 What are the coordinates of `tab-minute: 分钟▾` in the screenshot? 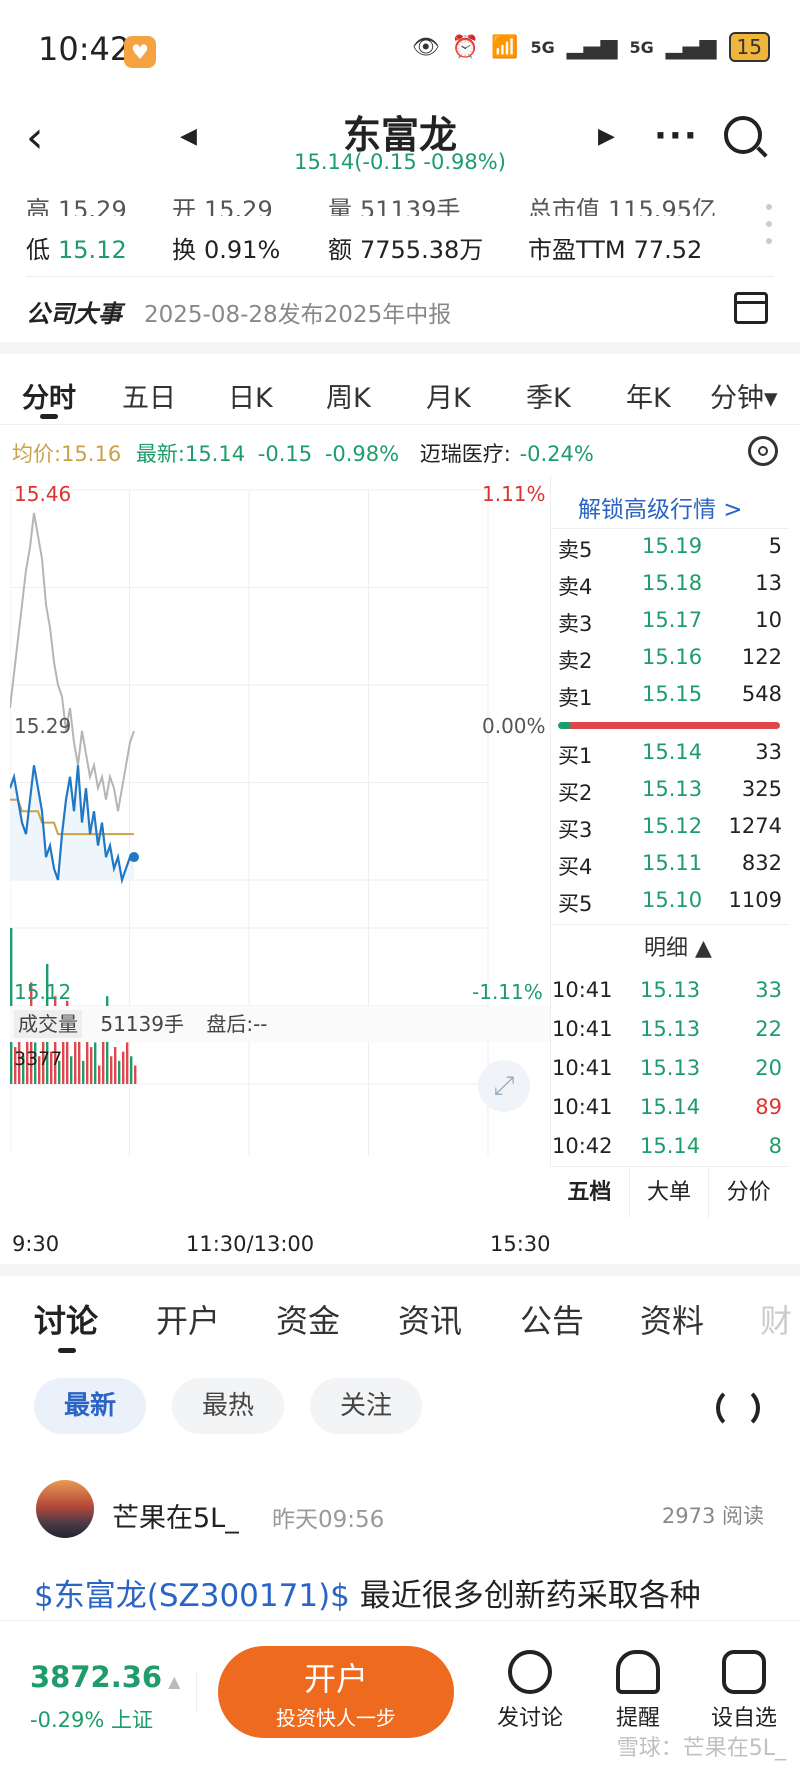 It's located at (744, 395).